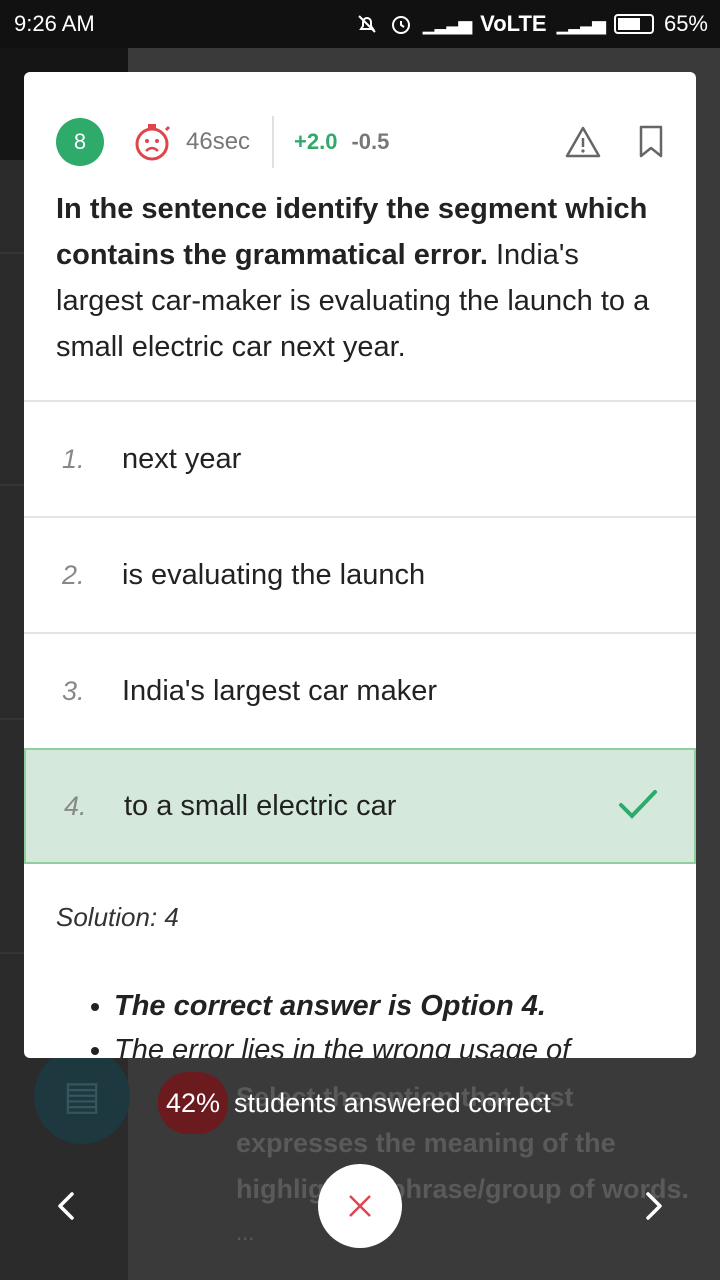  Describe the element at coordinates (73, 458) in the screenshot. I see `option-number: 1.` at that location.